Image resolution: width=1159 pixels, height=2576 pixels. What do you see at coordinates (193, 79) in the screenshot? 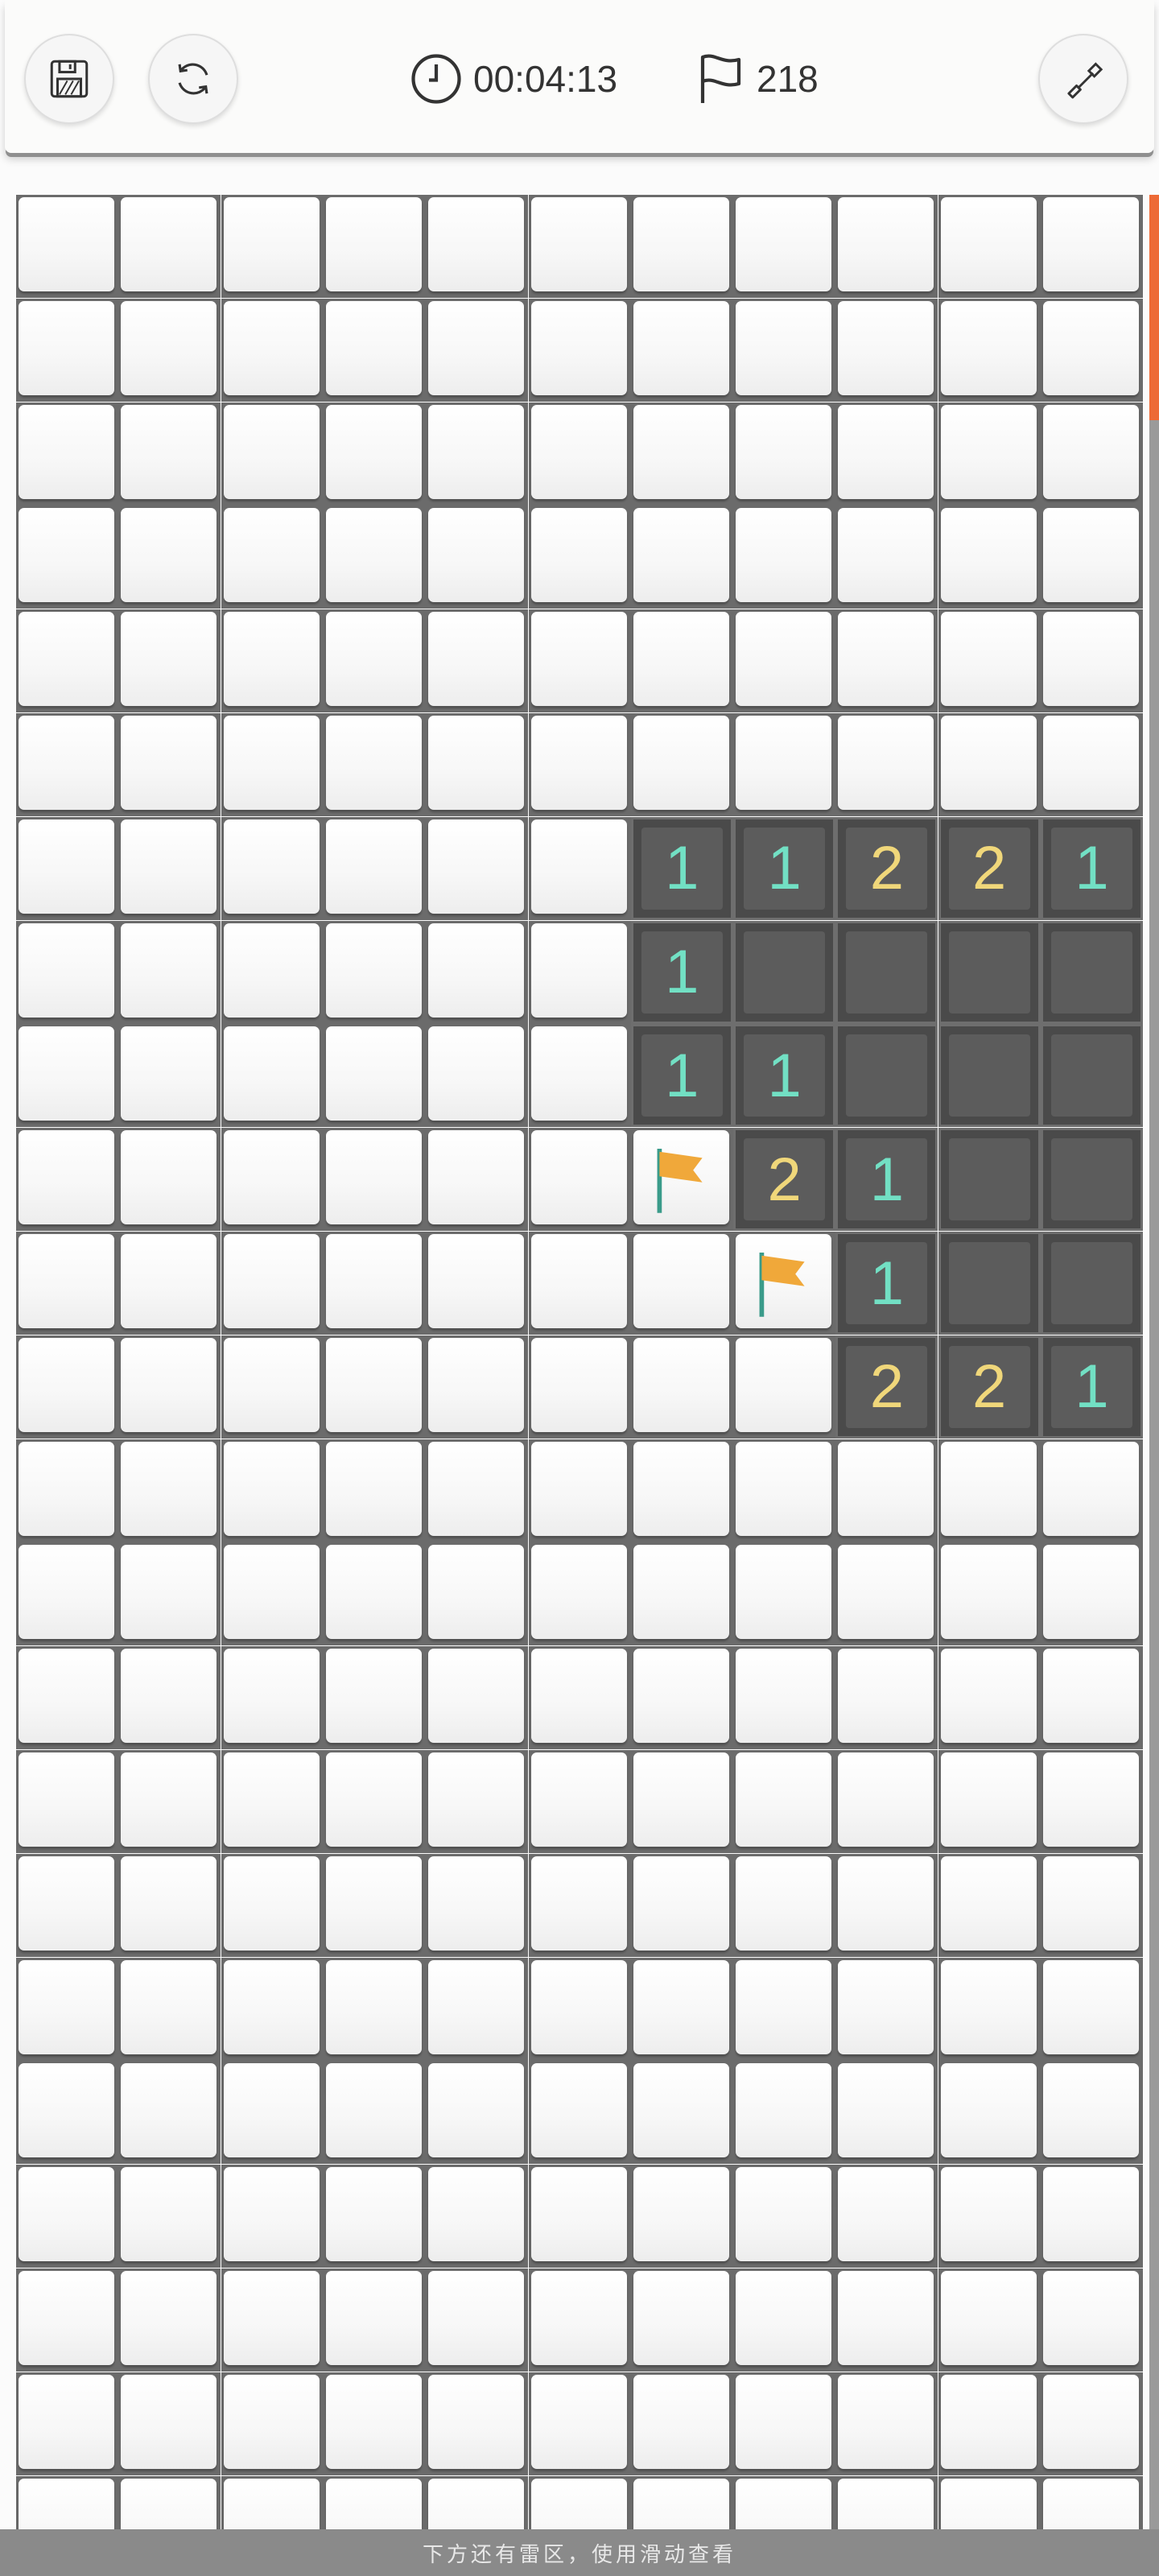
I see `restart-button` at bounding box center [193, 79].